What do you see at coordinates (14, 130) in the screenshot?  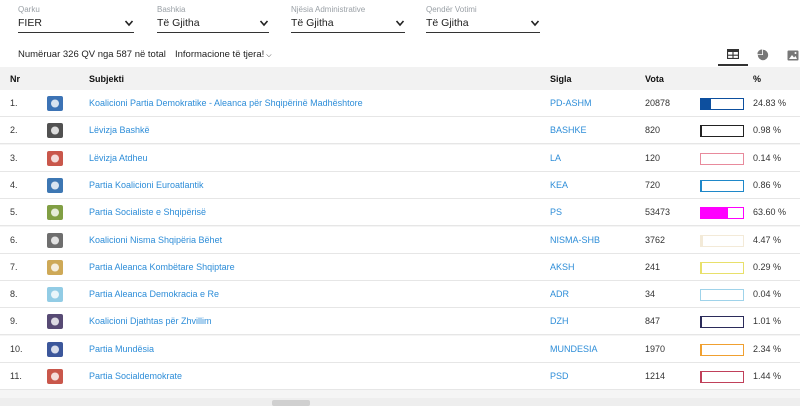 I see `row-number: 2.` at bounding box center [14, 130].